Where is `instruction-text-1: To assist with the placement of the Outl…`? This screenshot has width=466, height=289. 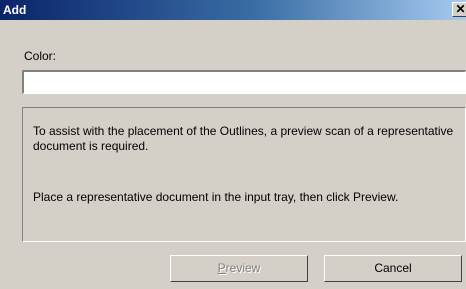
instruction-text-1: To assist with the placement of the Outl… is located at coordinates (243, 138).